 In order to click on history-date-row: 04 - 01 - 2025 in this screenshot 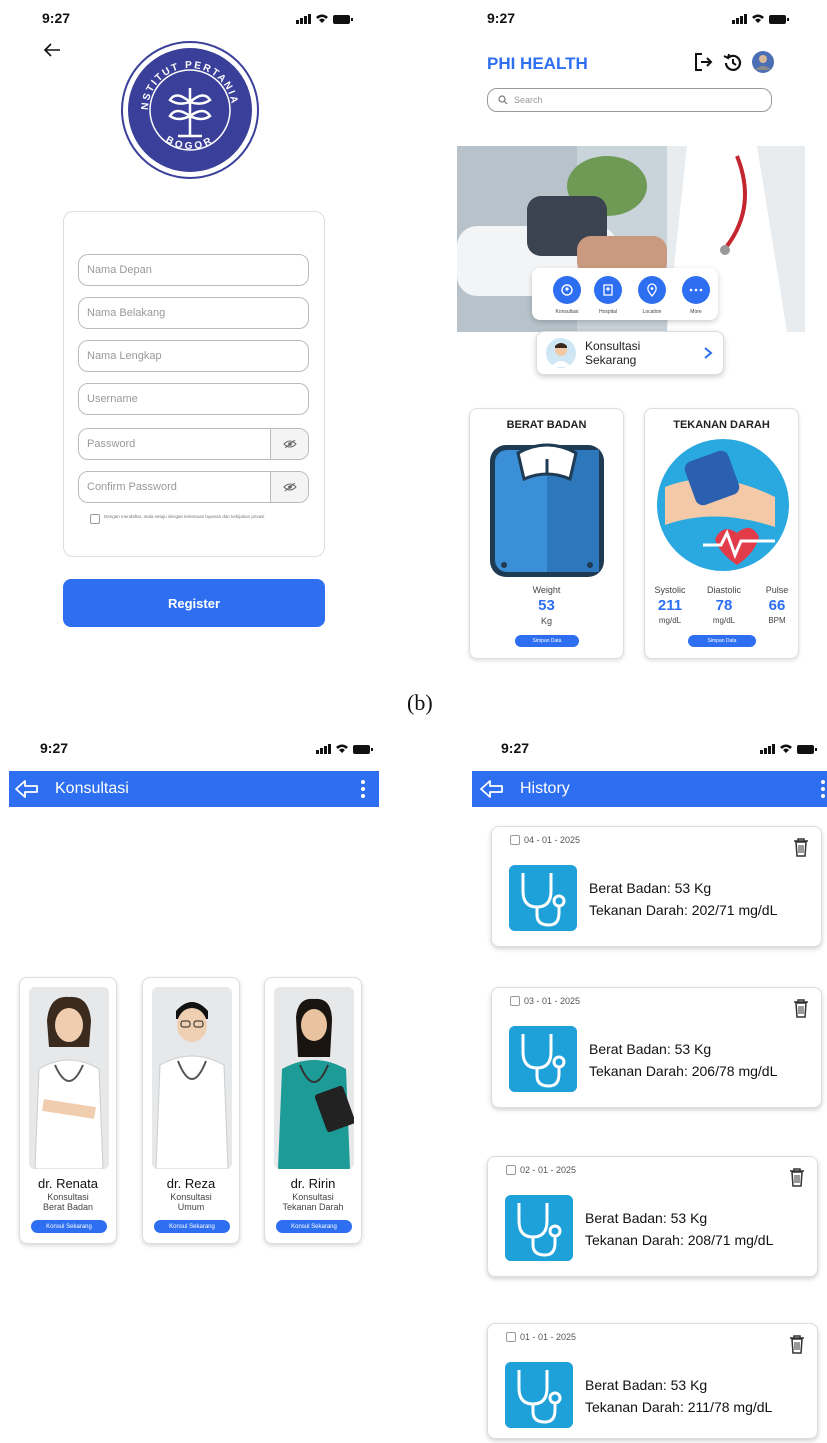, I will do `click(545, 840)`.